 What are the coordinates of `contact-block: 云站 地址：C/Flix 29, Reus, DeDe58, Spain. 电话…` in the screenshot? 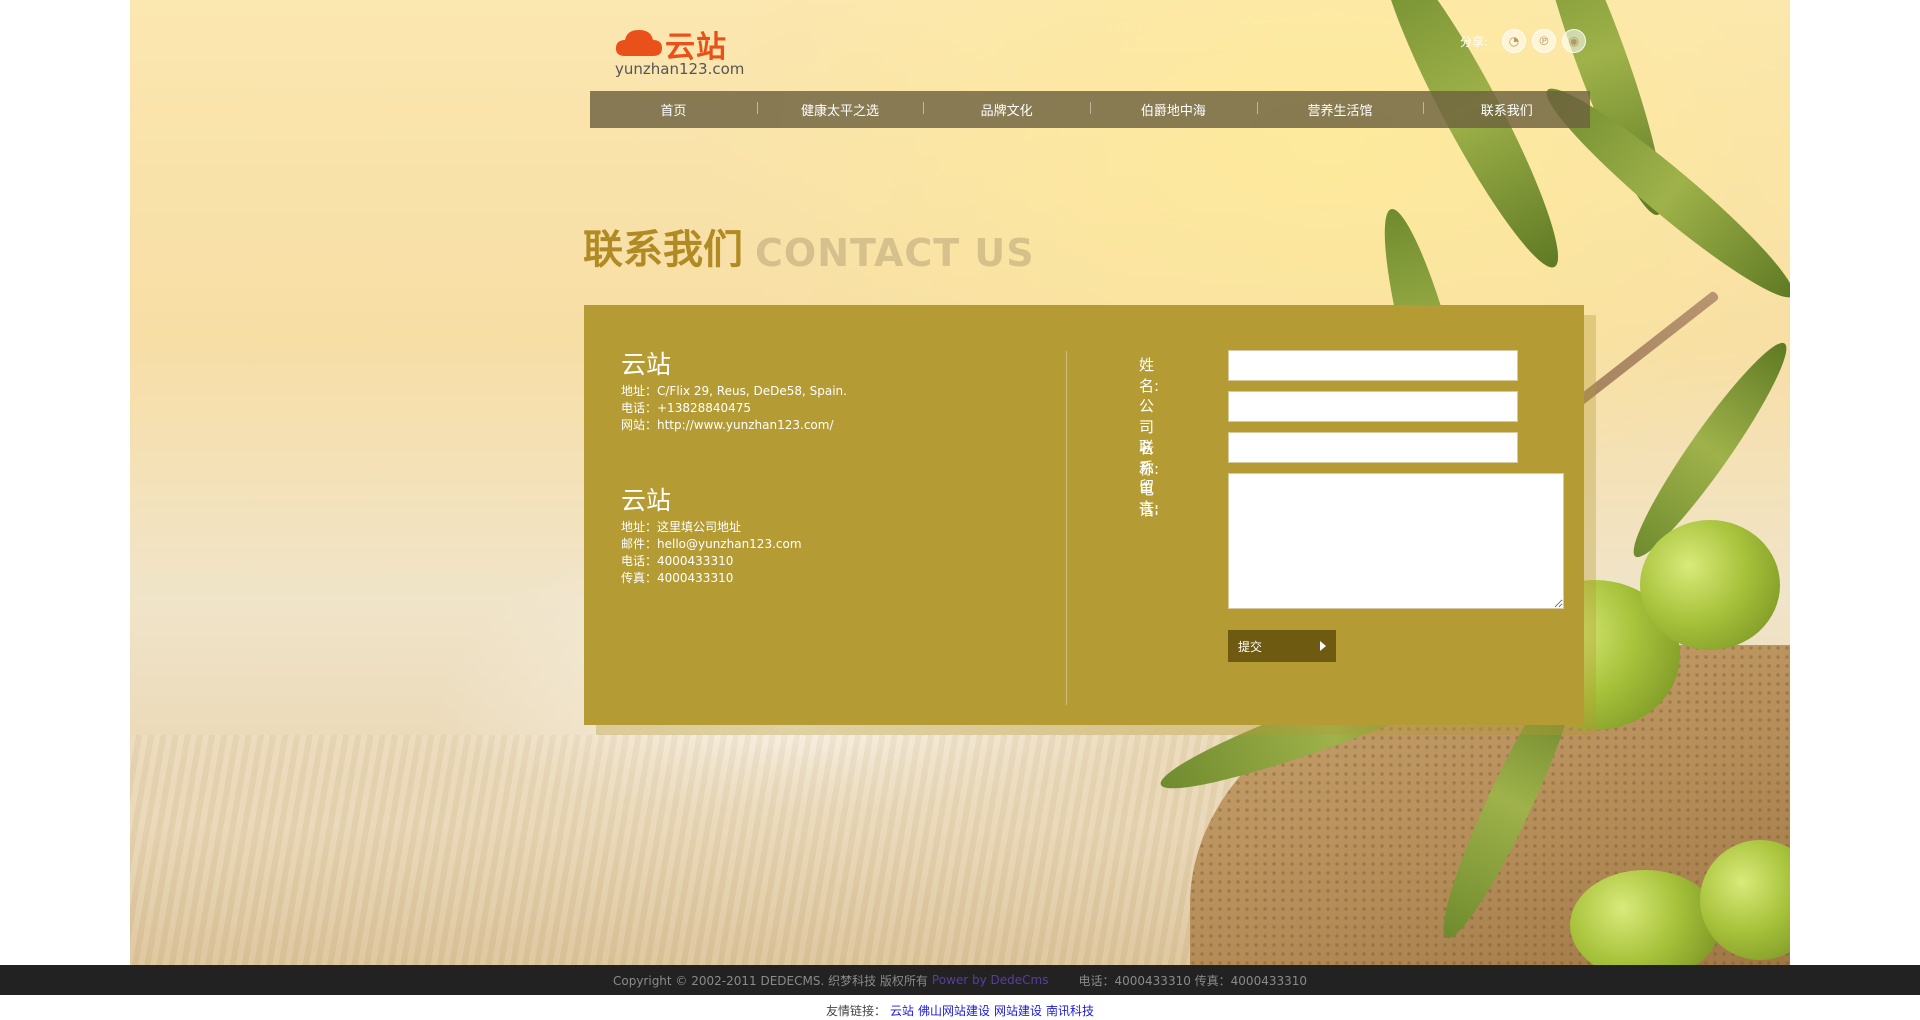 It's located at (734, 389).